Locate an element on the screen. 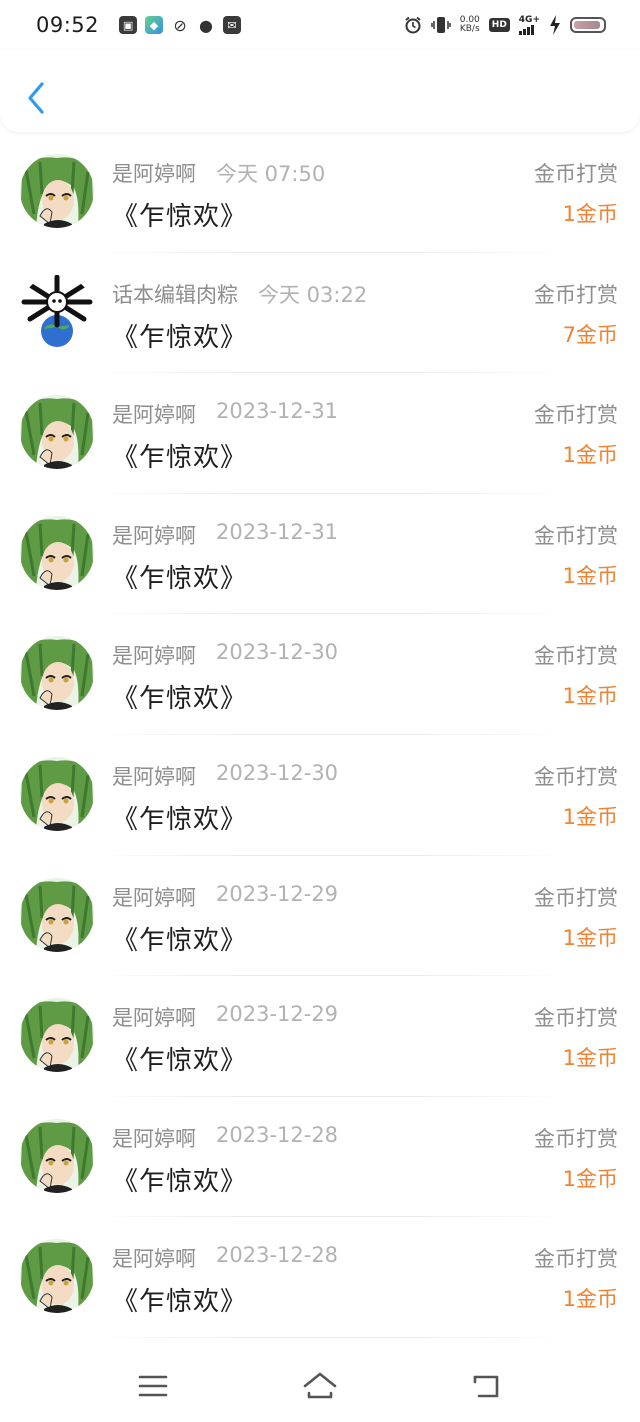  reward-row: 是阿婷啊 今天 07:50 《乍惊欢》 金币打赏 1金币 is located at coordinates (320, 192).